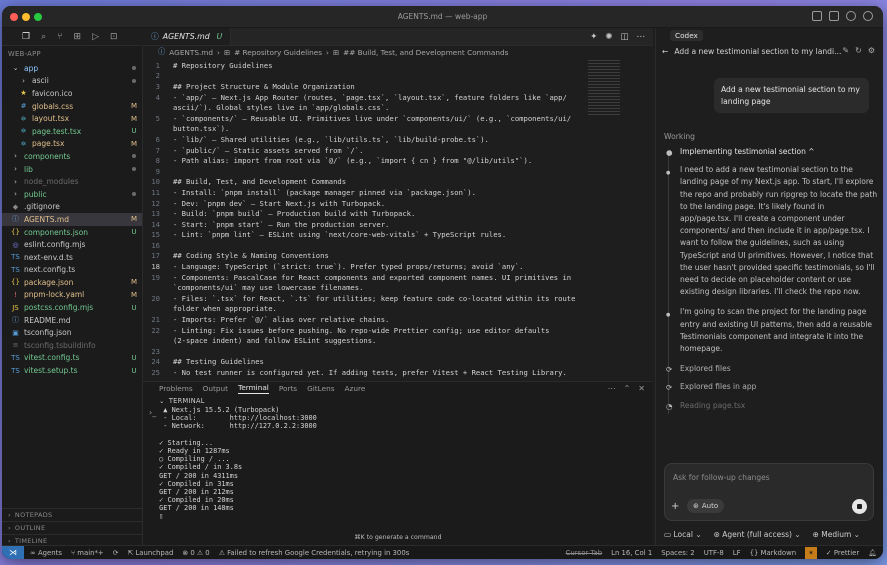 The width and height of the screenshot is (887, 565). What do you see at coordinates (627, 388) in the screenshot?
I see `chevron-up-icon: ⌃` at bounding box center [627, 388].